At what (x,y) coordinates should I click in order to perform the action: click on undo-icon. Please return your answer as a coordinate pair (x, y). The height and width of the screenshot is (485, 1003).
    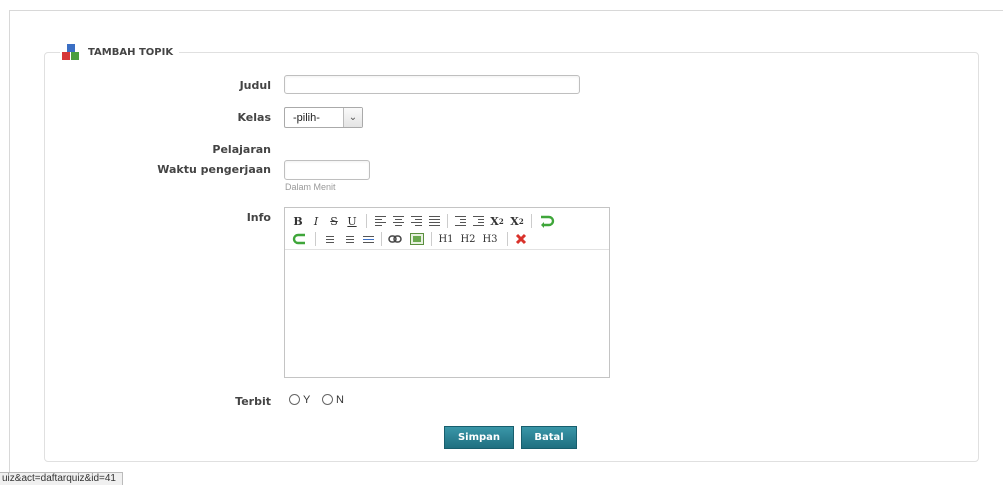
    Looking at the image, I should click on (300, 239).